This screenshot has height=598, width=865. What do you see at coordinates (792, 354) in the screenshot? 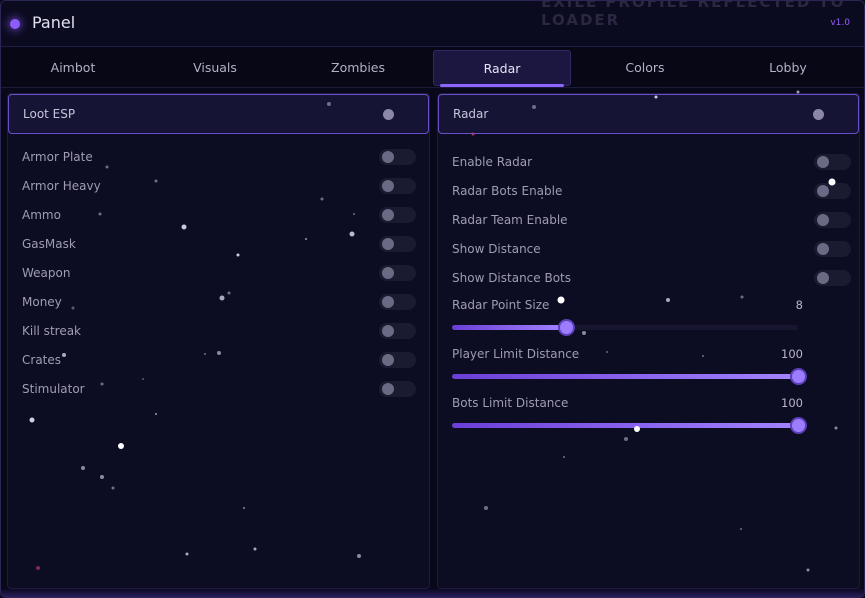
I see `player-limit-distance-value: 100` at bounding box center [792, 354].